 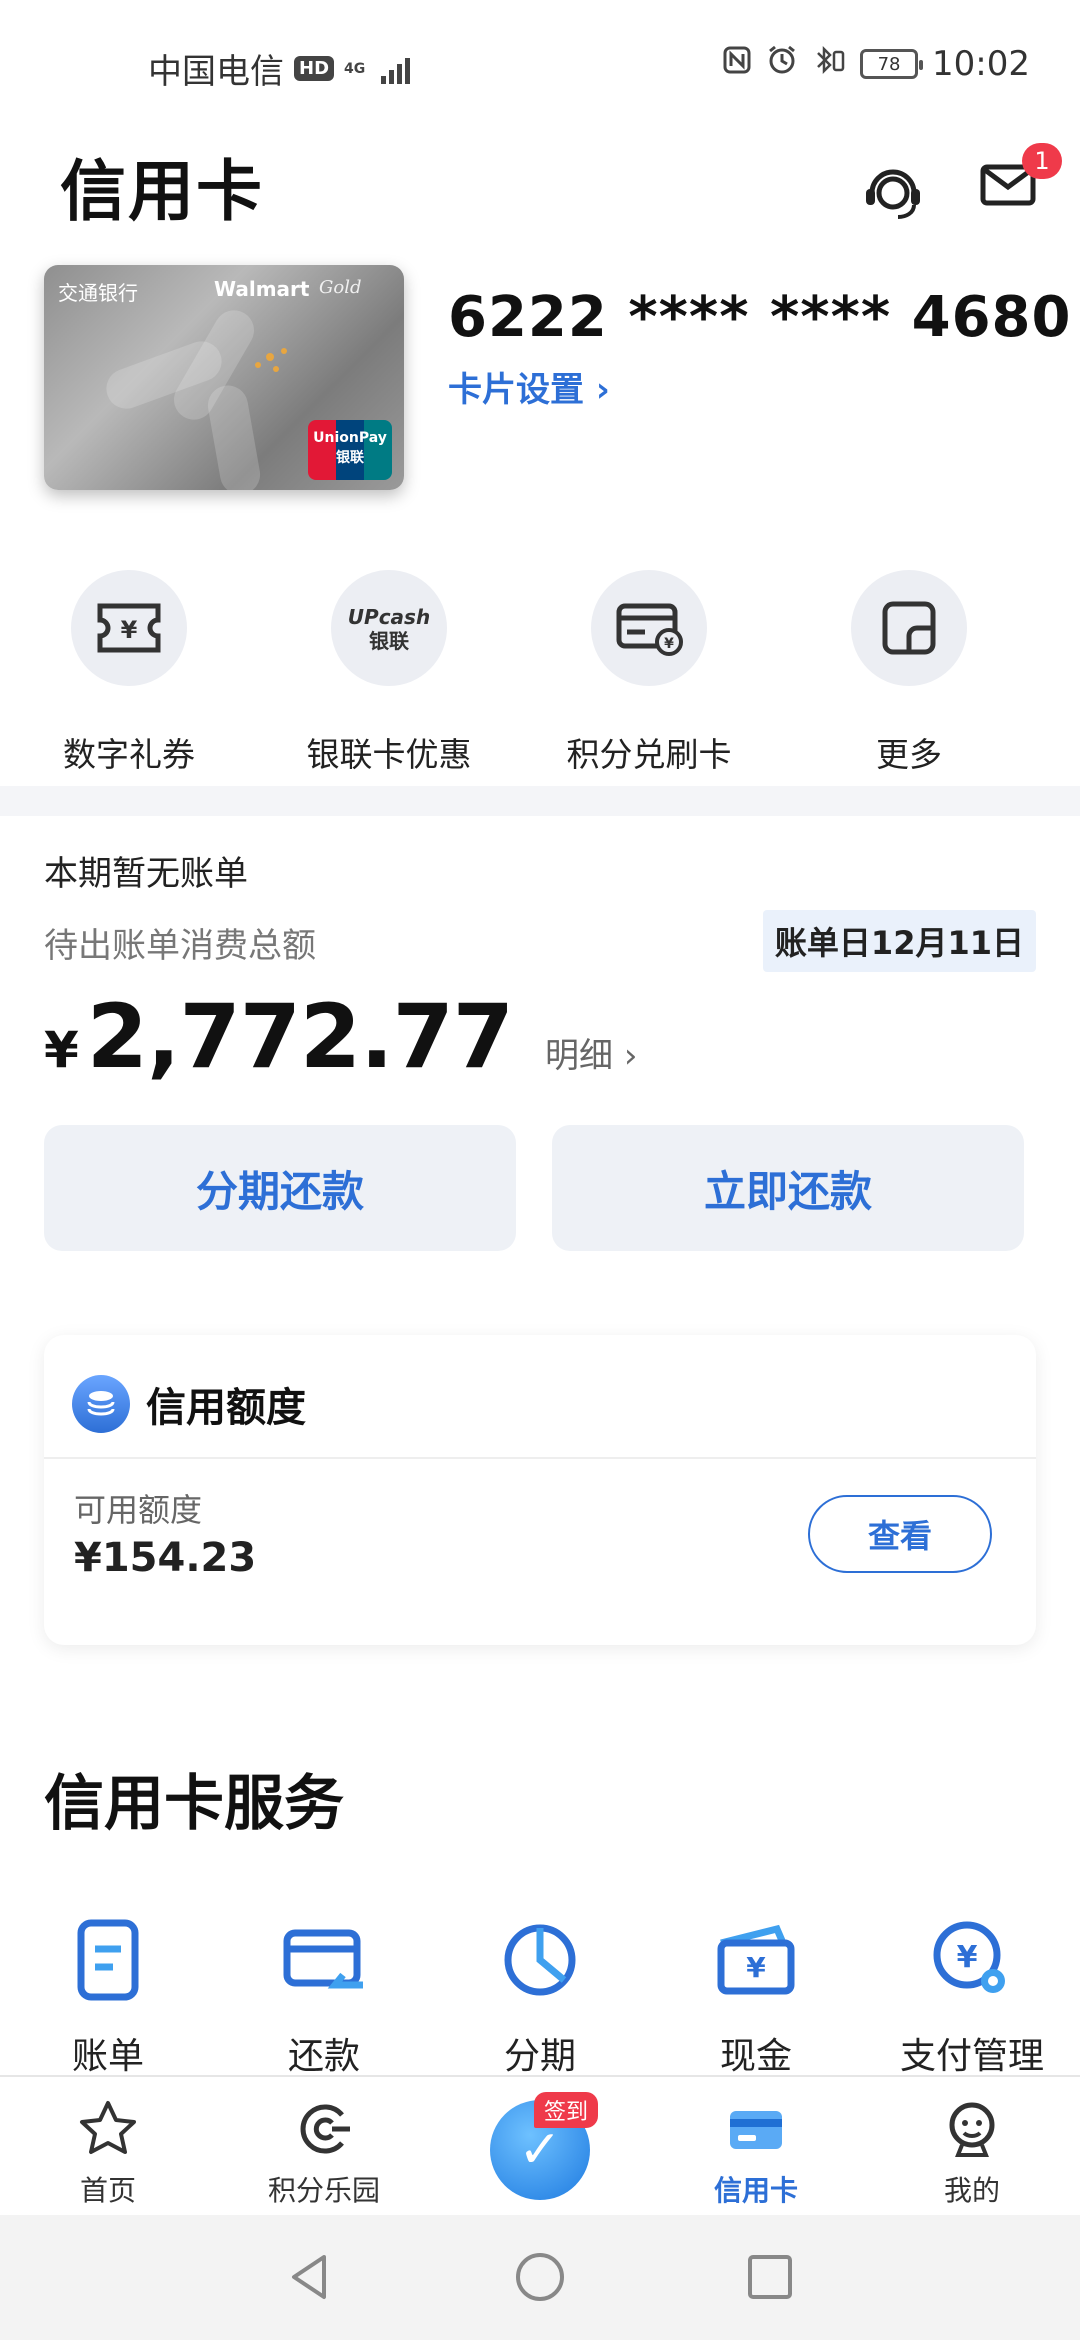 I want to click on payment-settings-icon: ¥, so click(x=972, y=1960).